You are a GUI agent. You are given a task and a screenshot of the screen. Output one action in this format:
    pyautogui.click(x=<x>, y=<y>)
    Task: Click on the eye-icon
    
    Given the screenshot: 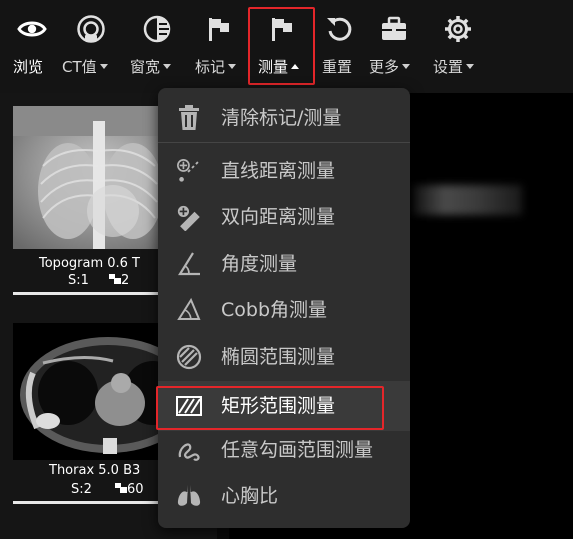 What is the action you would take?
    pyautogui.click(x=32, y=29)
    